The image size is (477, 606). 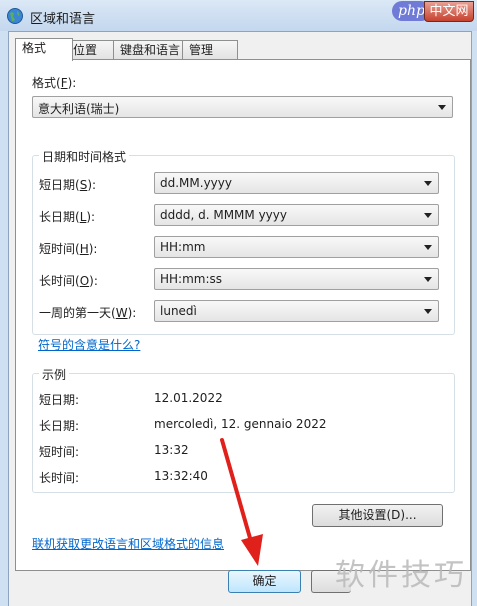 What do you see at coordinates (241, 502) in the screenshot?
I see `annotation-arrow-icon` at bounding box center [241, 502].